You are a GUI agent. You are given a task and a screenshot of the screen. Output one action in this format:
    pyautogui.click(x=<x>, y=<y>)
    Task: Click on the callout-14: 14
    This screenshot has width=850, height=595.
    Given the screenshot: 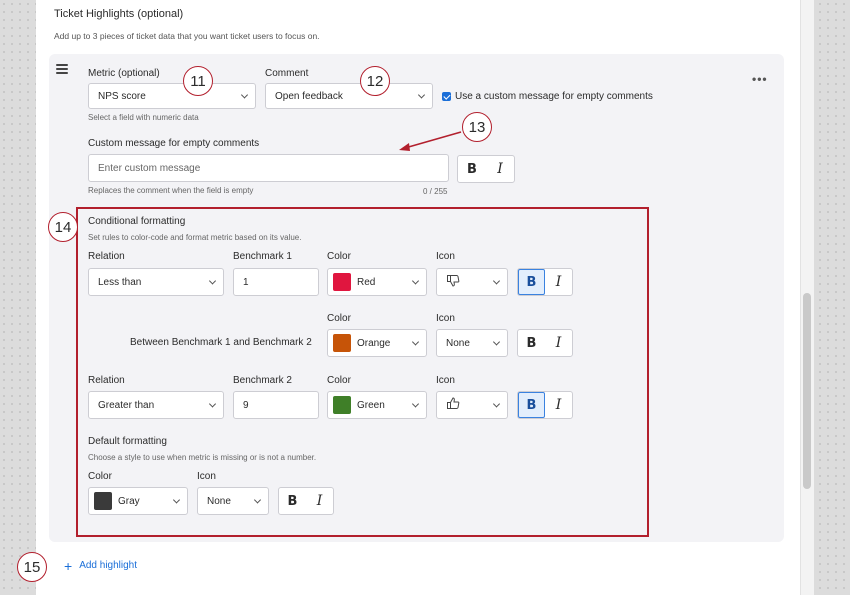 What is the action you would take?
    pyautogui.click(x=63, y=227)
    